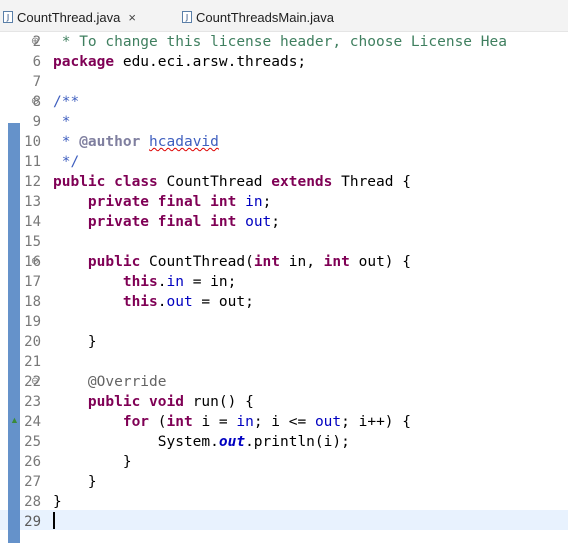 The width and height of the screenshot is (568, 552). Describe the element at coordinates (32, 422) in the screenshot. I see `line-number: 24` at that location.